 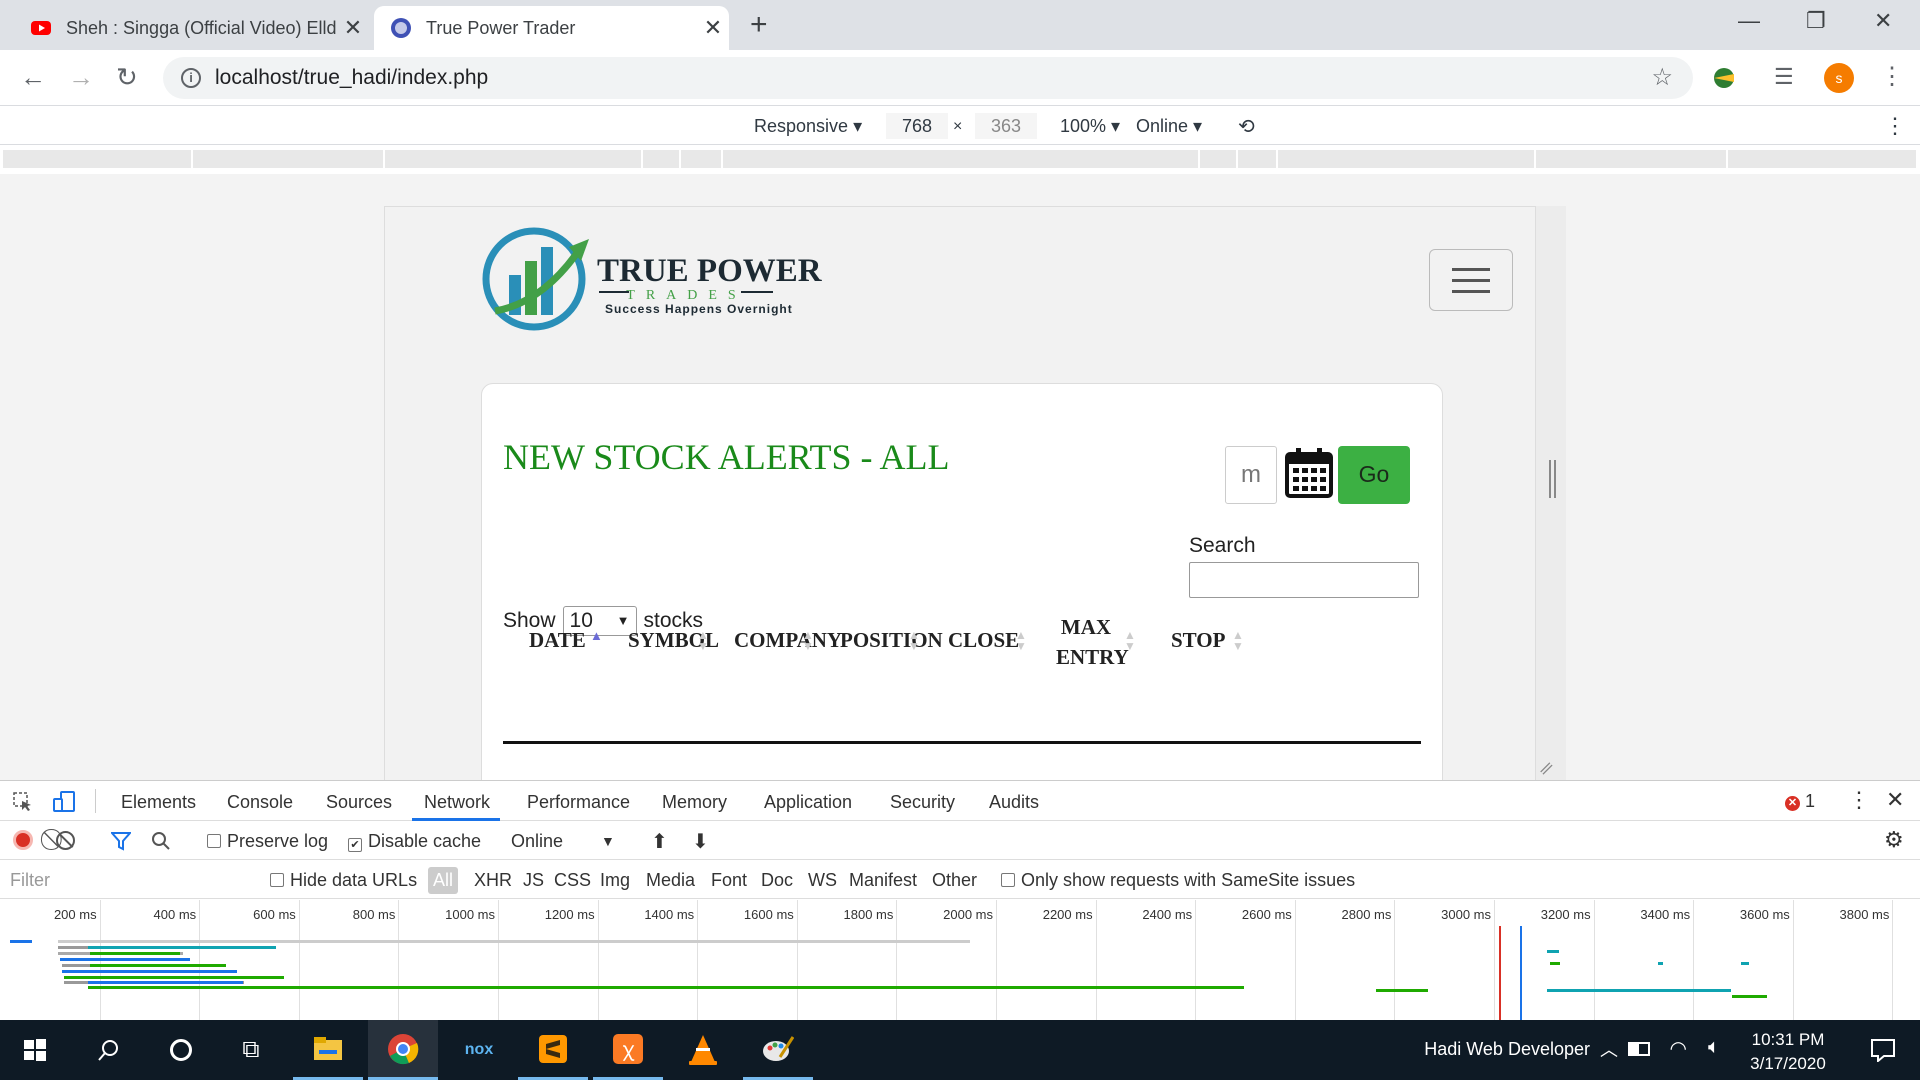 What do you see at coordinates (1784, 77) in the screenshot?
I see `media-playlist-icon: ☰` at bounding box center [1784, 77].